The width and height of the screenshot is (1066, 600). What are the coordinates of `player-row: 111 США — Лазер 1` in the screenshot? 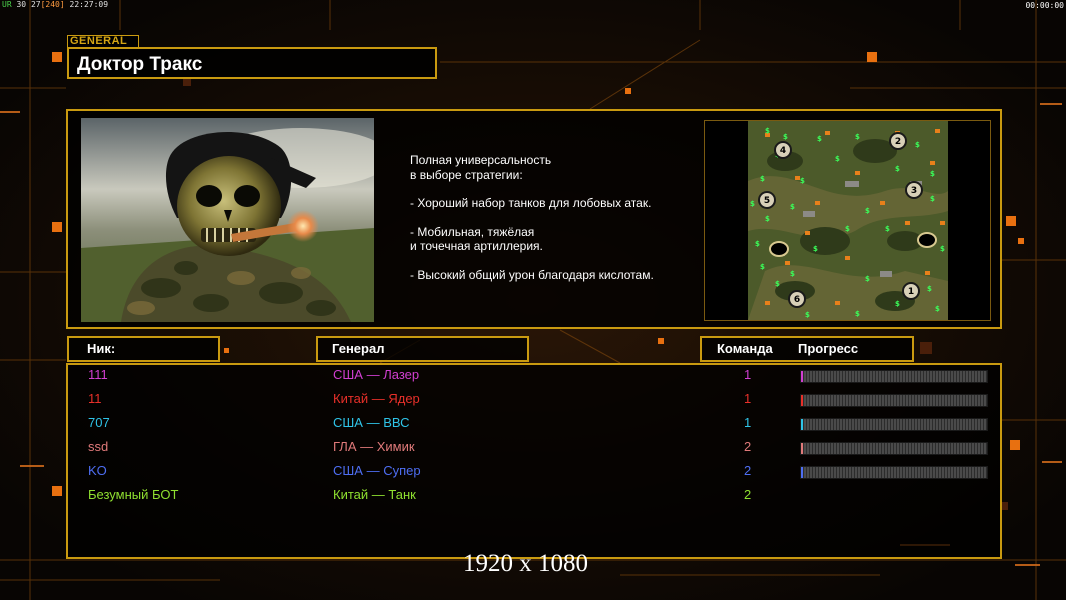 It's located at (536, 378).